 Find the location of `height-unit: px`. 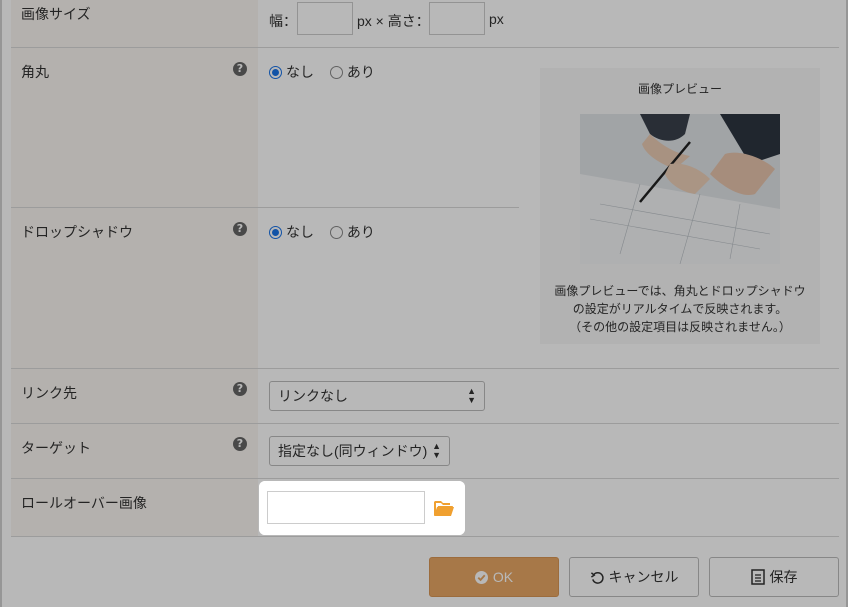

height-unit: px is located at coordinates (496, 19).